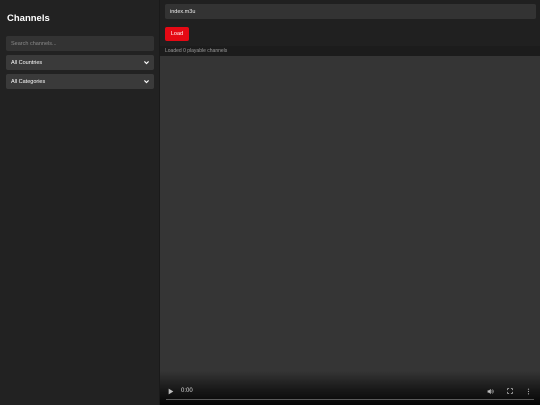  I want to click on load-button: Load, so click(177, 34).